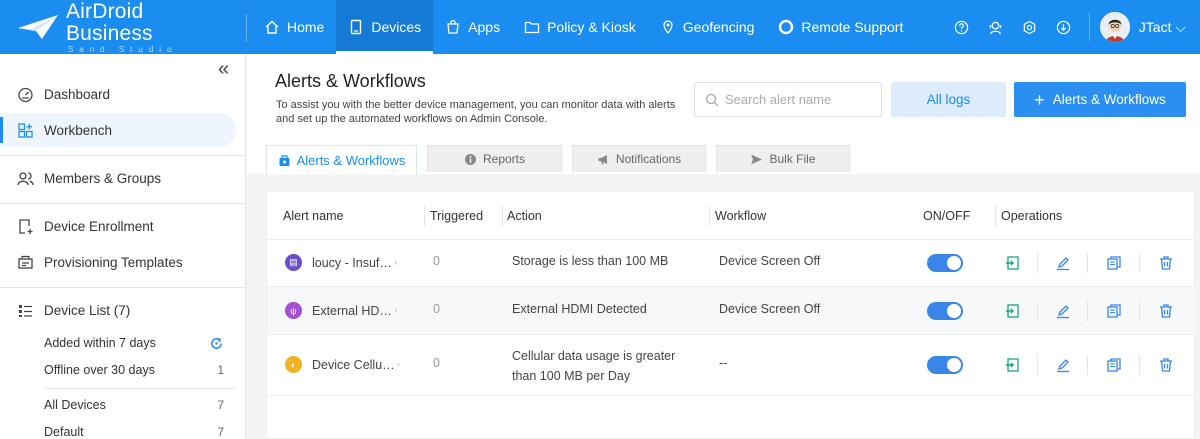 The width and height of the screenshot is (1200, 439). Describe the element at coordinates (341, 160) in the screenshot. I see `tab-alerts-workflows: Alerts & Workflows` at that location.